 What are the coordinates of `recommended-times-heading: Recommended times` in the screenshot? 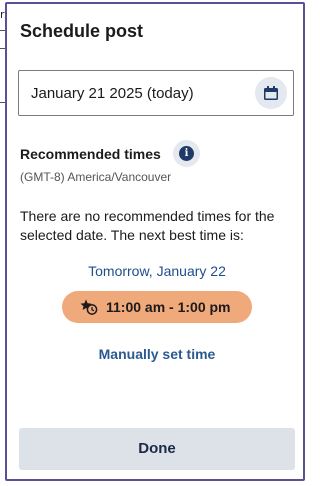 It's located at (90, 154).